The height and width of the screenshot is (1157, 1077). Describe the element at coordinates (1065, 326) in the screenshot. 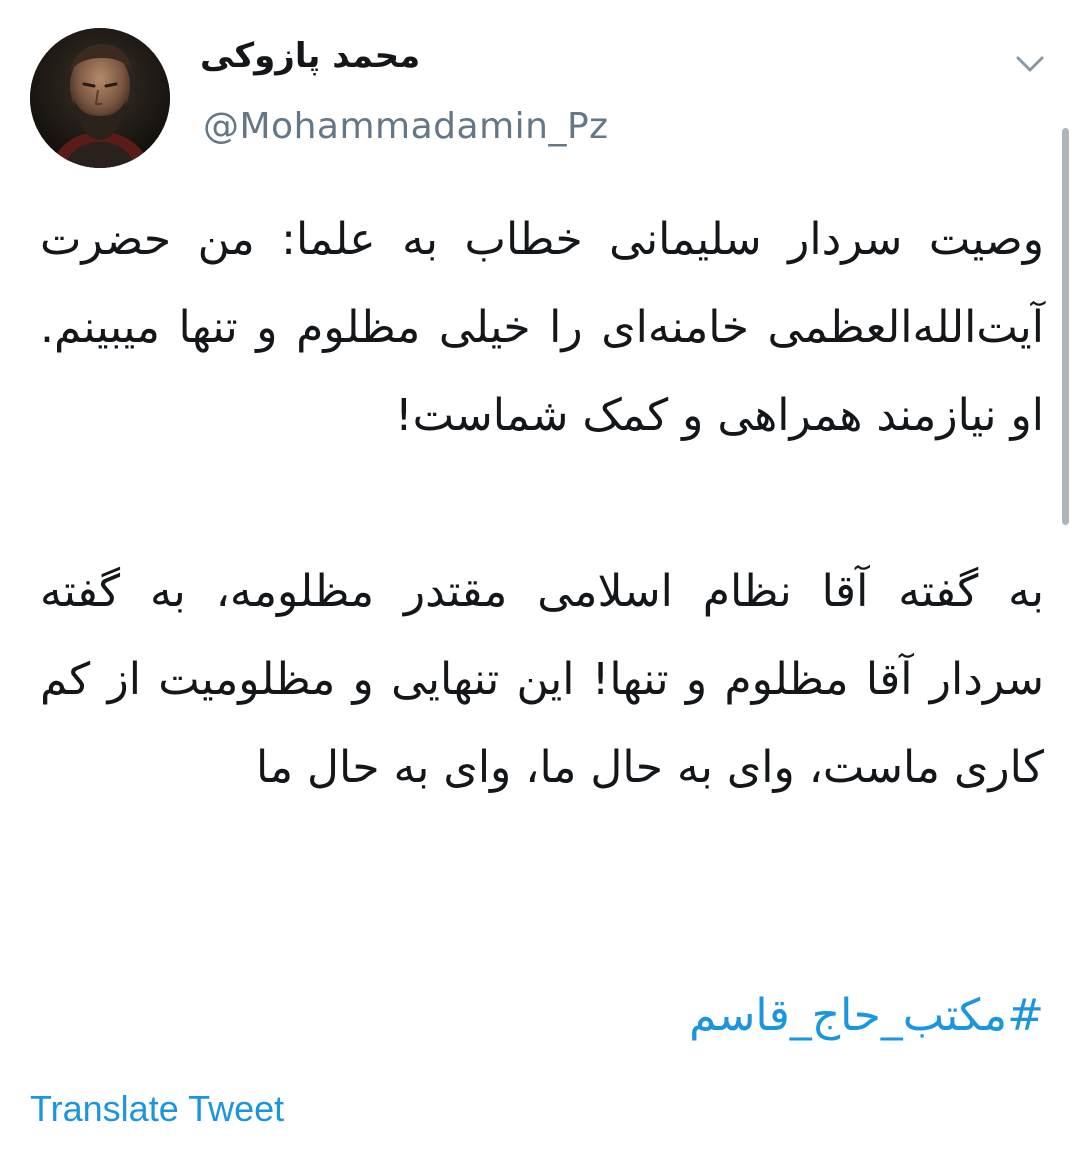

I see `scrollbar` at that location.